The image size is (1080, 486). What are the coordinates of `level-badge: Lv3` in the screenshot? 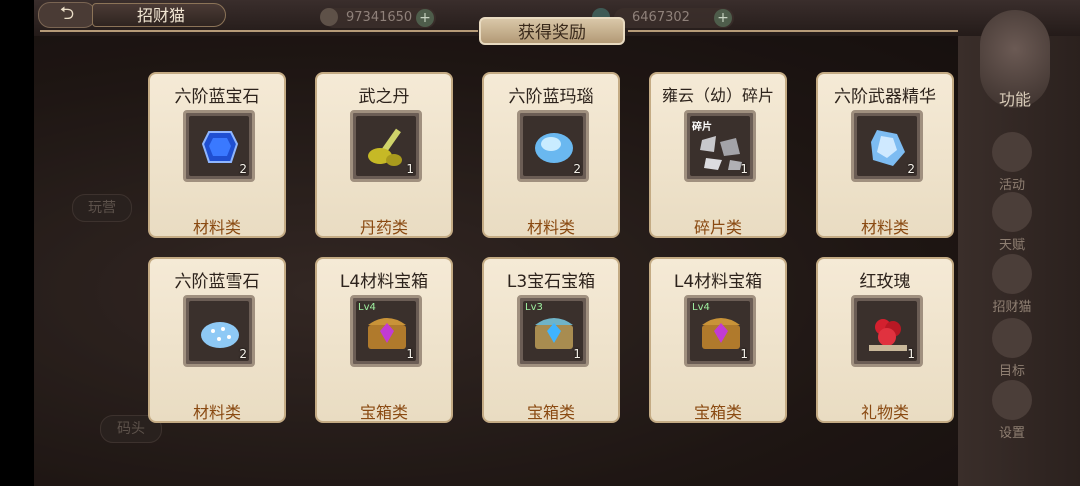 It's located at (534, 307).